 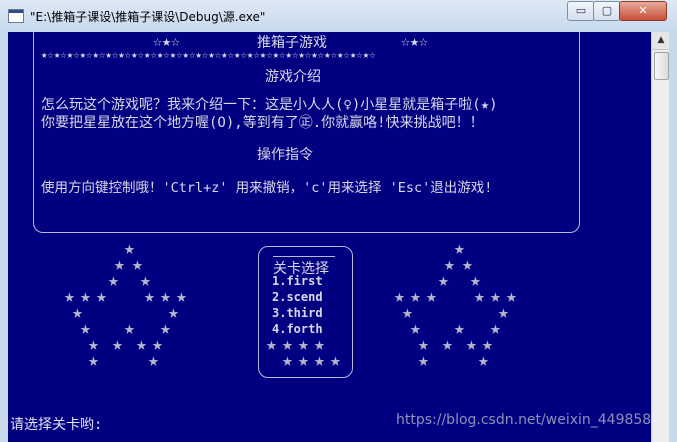 What do you see at coordinates (285, 155) in the screenshot?
I see `controls-heading: 操作指令` at bounding box center [285, 155].